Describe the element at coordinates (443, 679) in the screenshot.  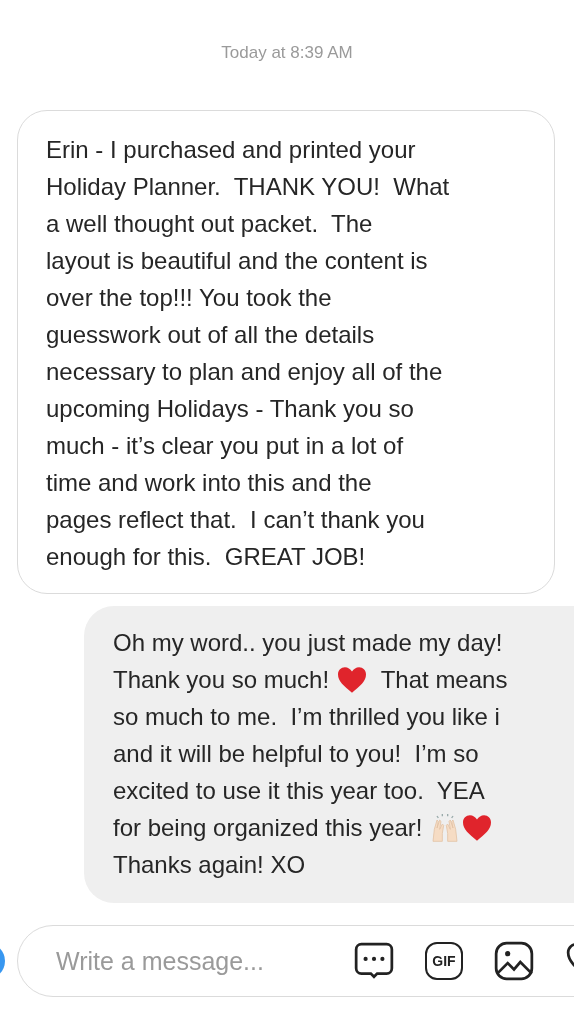
I see `message-text: That means` at that location.